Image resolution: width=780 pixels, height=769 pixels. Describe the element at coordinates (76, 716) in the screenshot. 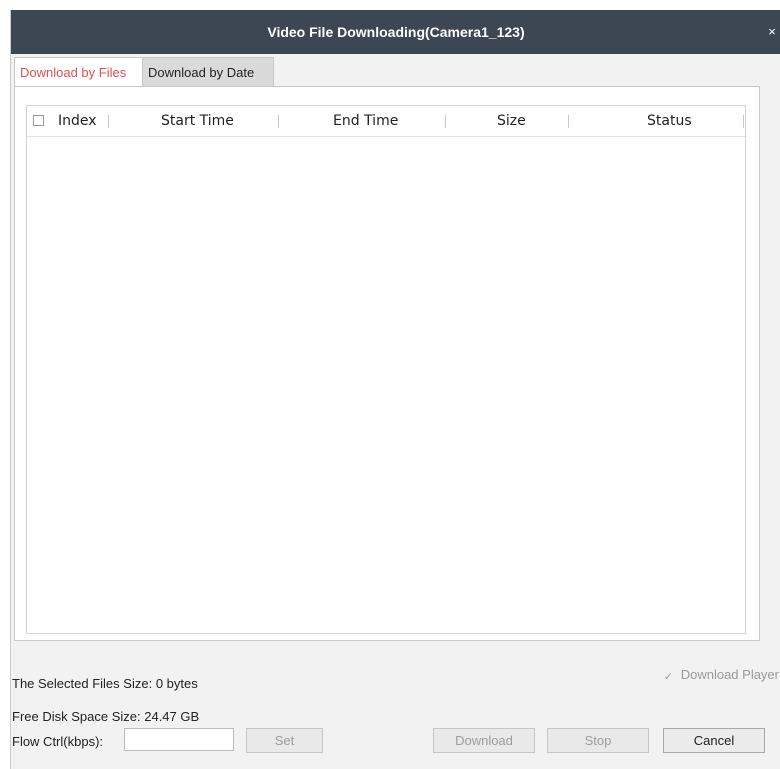

I see `free-space-label: Free Disk Space Size:` at that location.